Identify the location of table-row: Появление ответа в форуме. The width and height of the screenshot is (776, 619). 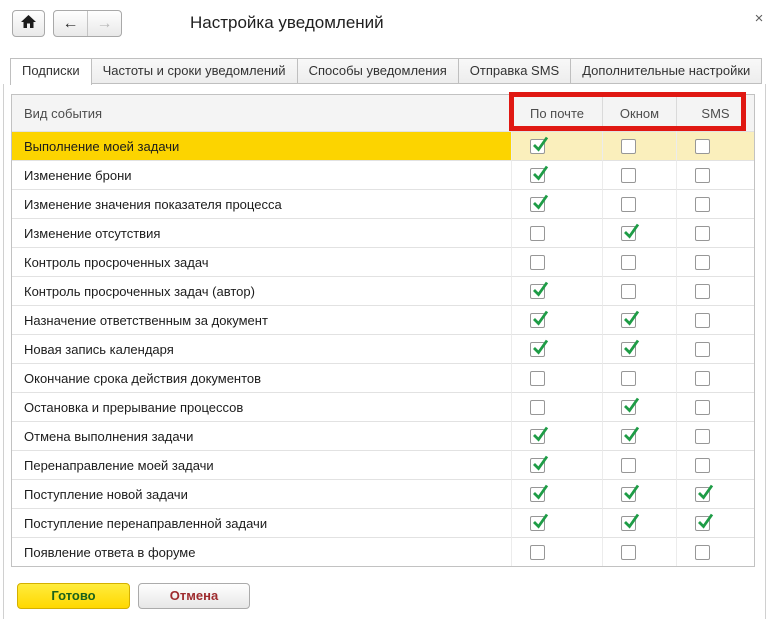
(383, 551).